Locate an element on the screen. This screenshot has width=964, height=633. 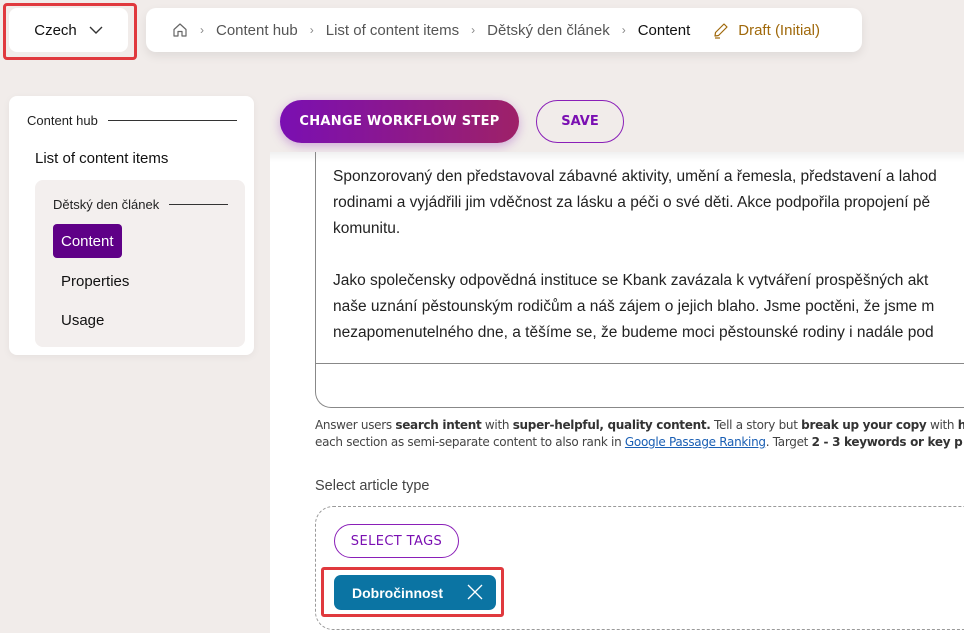
language-selector-value: Czech is located at coordinates (55, 30).